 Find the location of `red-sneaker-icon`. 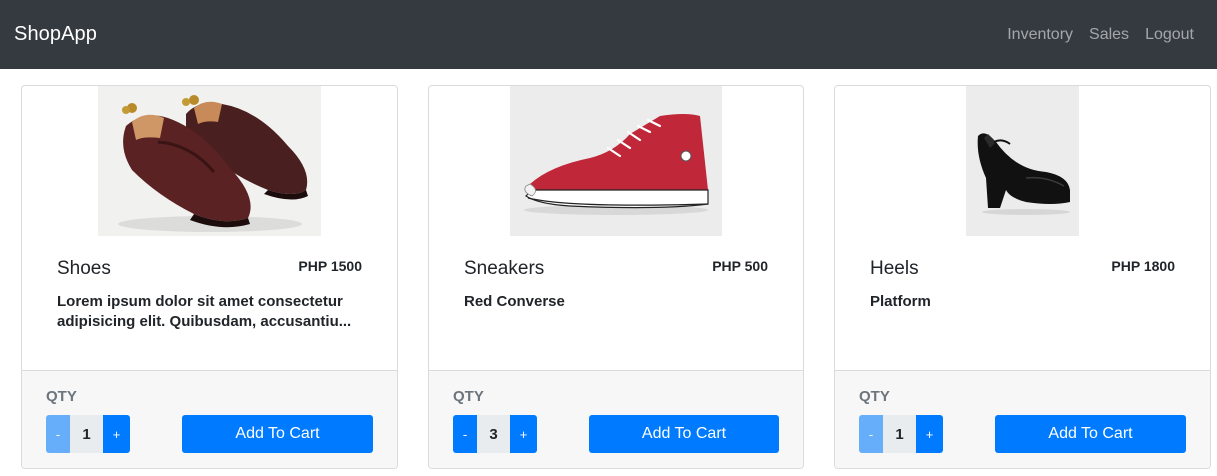

red-sneaker-icon is located at coordinates (616, 161).